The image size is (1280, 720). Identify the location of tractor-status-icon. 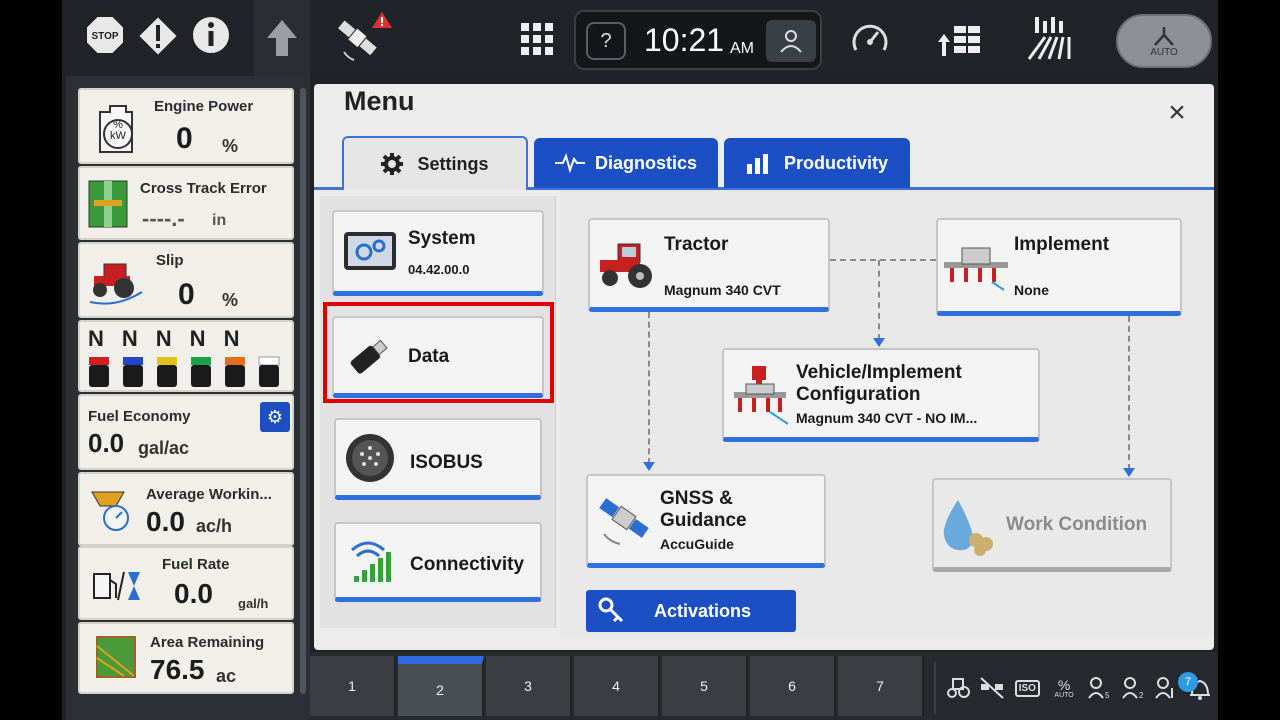
(958, 688).